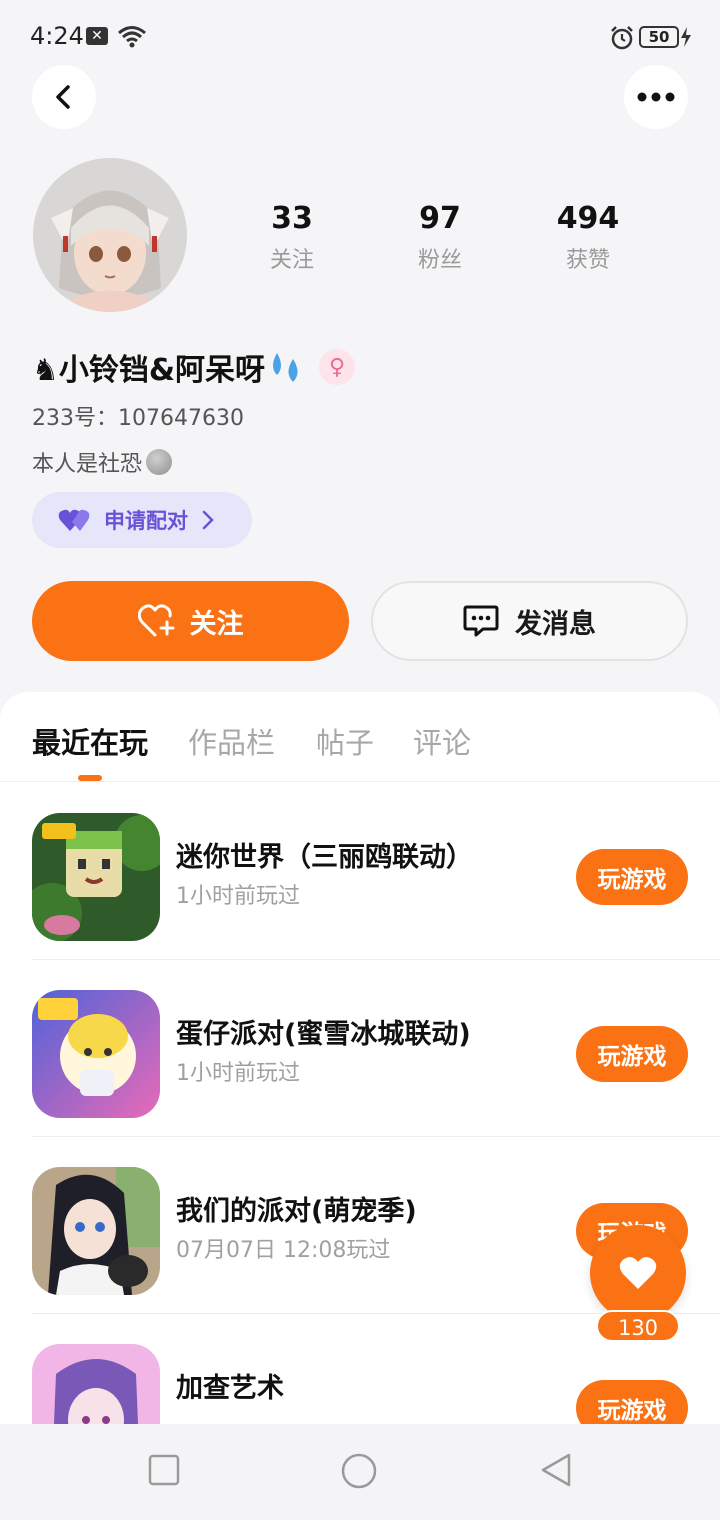  Describe the element at coordinates (292, 237) in the screenshot. I see `stat-following: 33 关注` at that location.